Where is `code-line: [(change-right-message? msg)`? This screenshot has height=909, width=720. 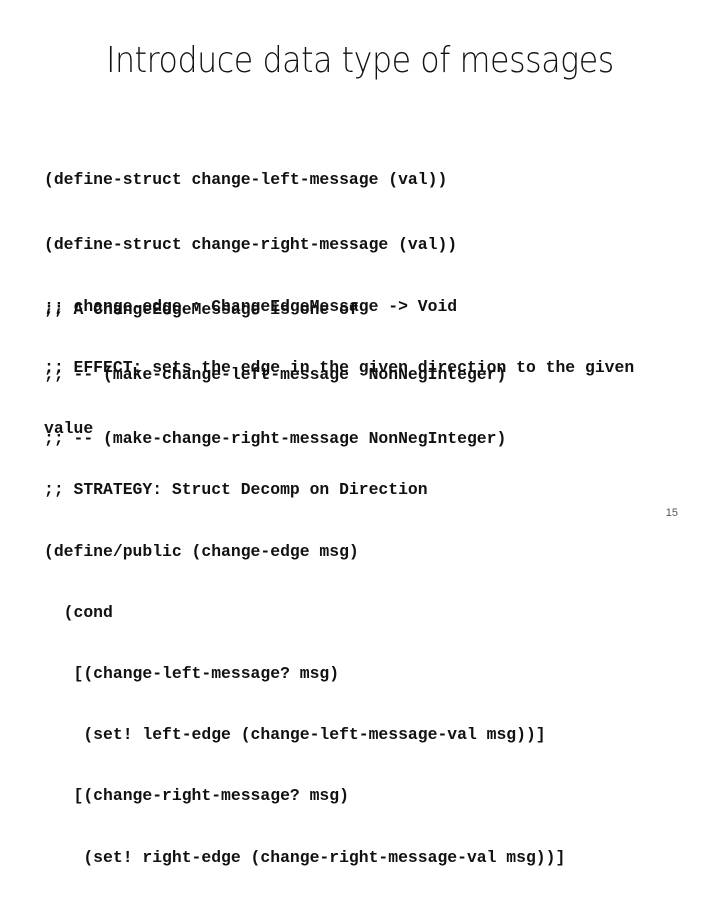 code-line: [(change-right-message? msg) is located at coordinates (196, 796).